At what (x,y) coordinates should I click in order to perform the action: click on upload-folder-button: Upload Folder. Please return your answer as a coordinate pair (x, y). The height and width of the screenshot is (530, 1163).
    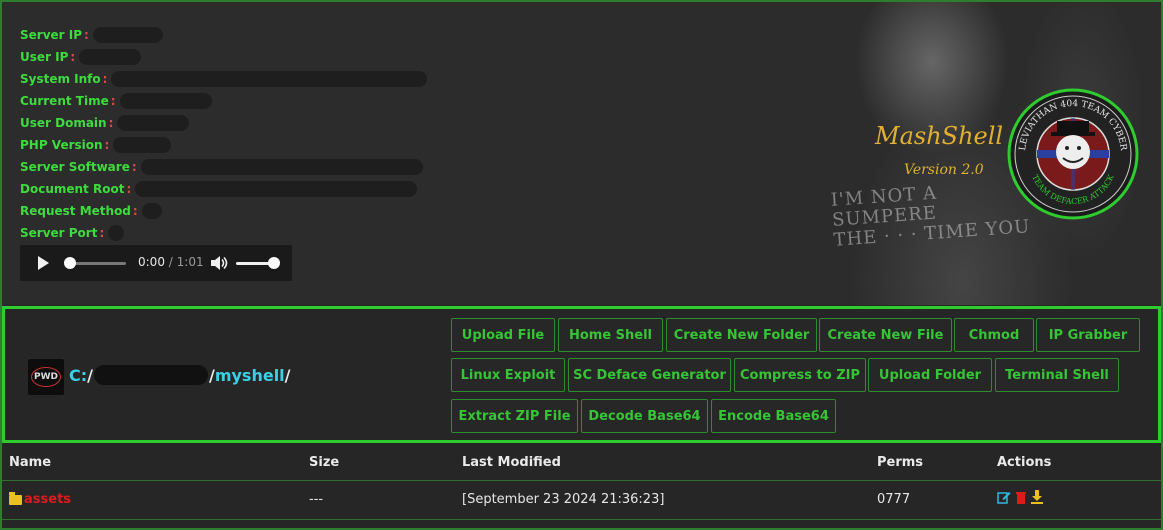
    Looking at the image, I should click on (930, 375).